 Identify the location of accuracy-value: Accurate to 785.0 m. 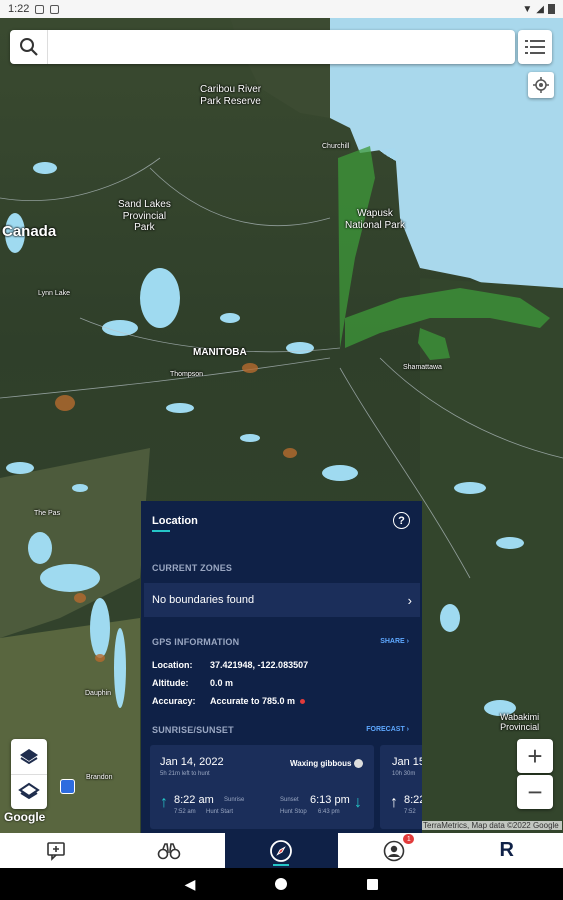
(253, 701).